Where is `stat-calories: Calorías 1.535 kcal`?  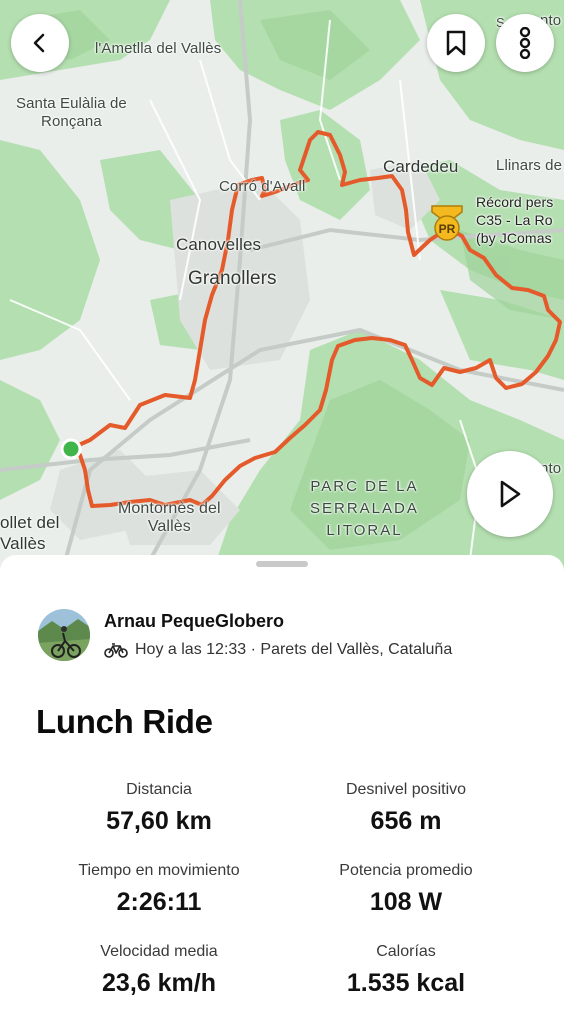
stat-calories: Calorías 1.535 kcal is located at coordinates (406, 969).